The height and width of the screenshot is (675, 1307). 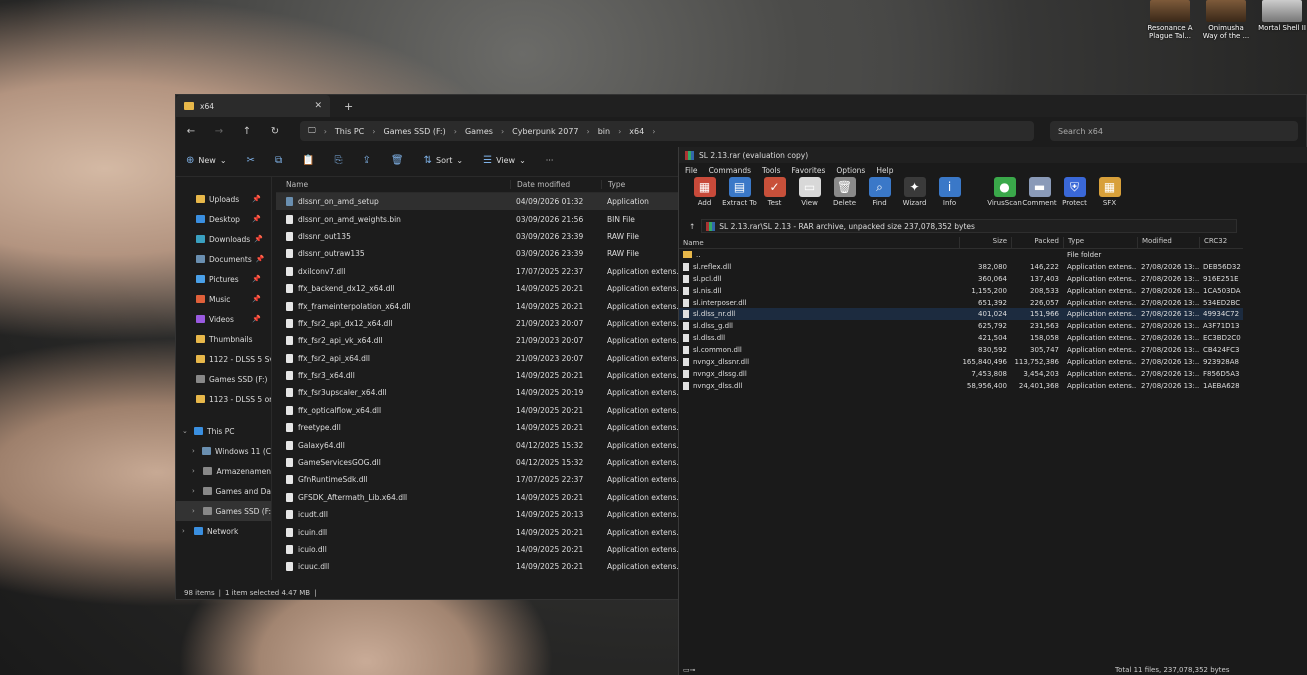 What do you see at coordinates (809, 170) in the screenshot?
I see `menu-favorites: Favorites` at bounding box center [809, 170].